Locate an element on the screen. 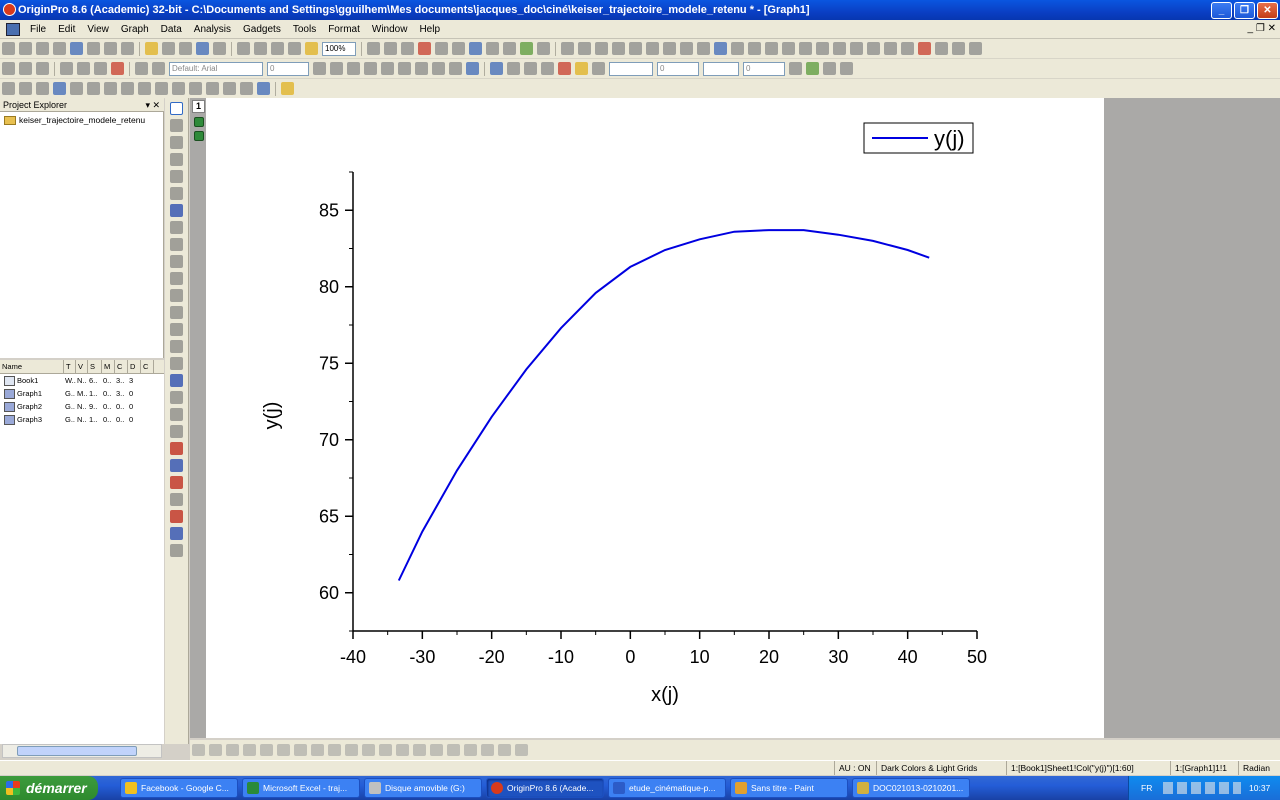 Image resolution: width=1280 pixels, height=800 pixels. waterfall-icon is located at coordinates (176, 533).